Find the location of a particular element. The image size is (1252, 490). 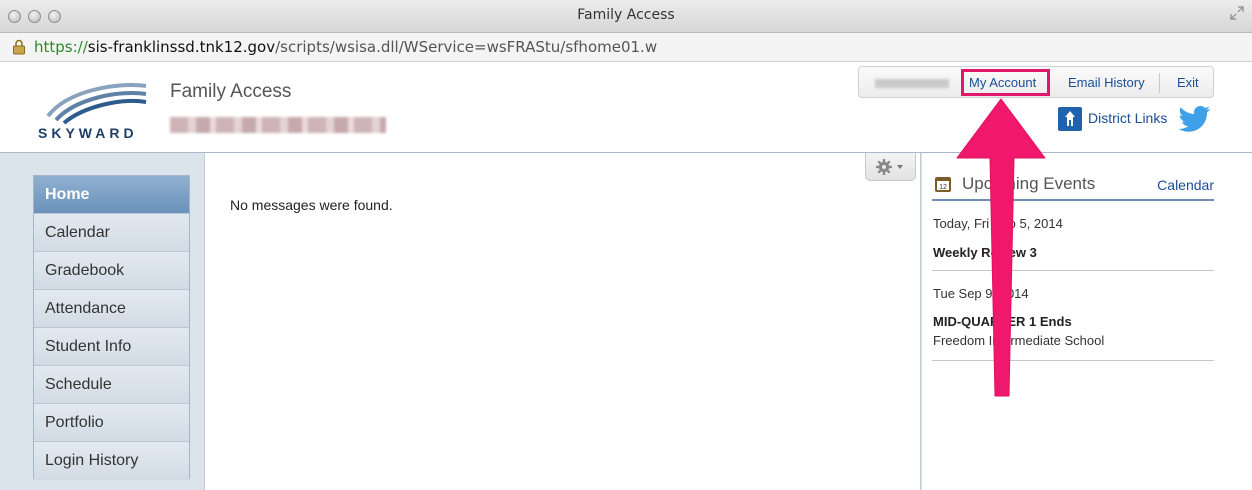

resize-icon is located at coordinates (1237, 13).